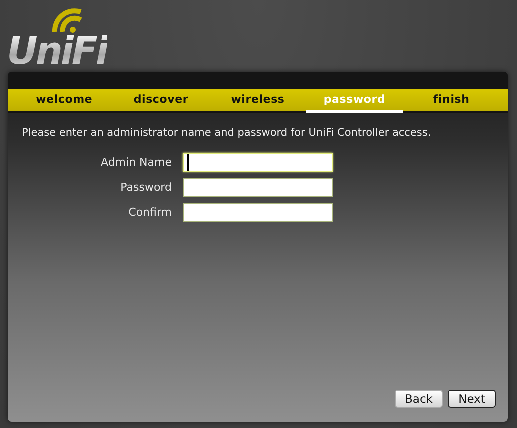 Image resolution: width=517 pixels, height=428 pixels. What do you see at coordinates (258, 101) in the screenshot?
I see `wizard-tab: wireless` at bounding box center [258, 101].